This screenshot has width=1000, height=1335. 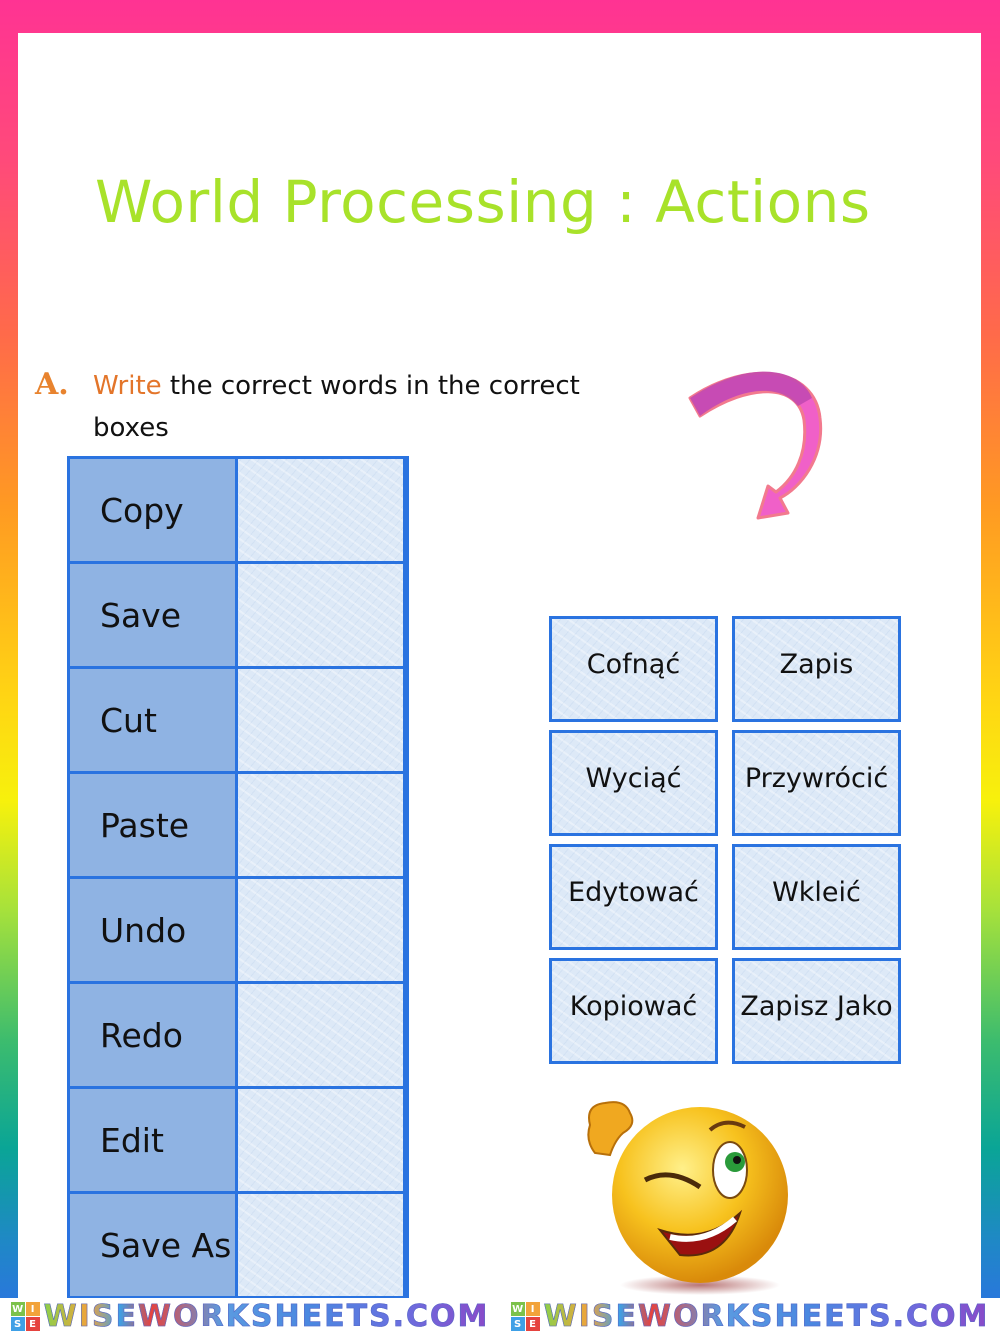 I want to click on word-card: Wyciąć, so click(x=633, y=783).